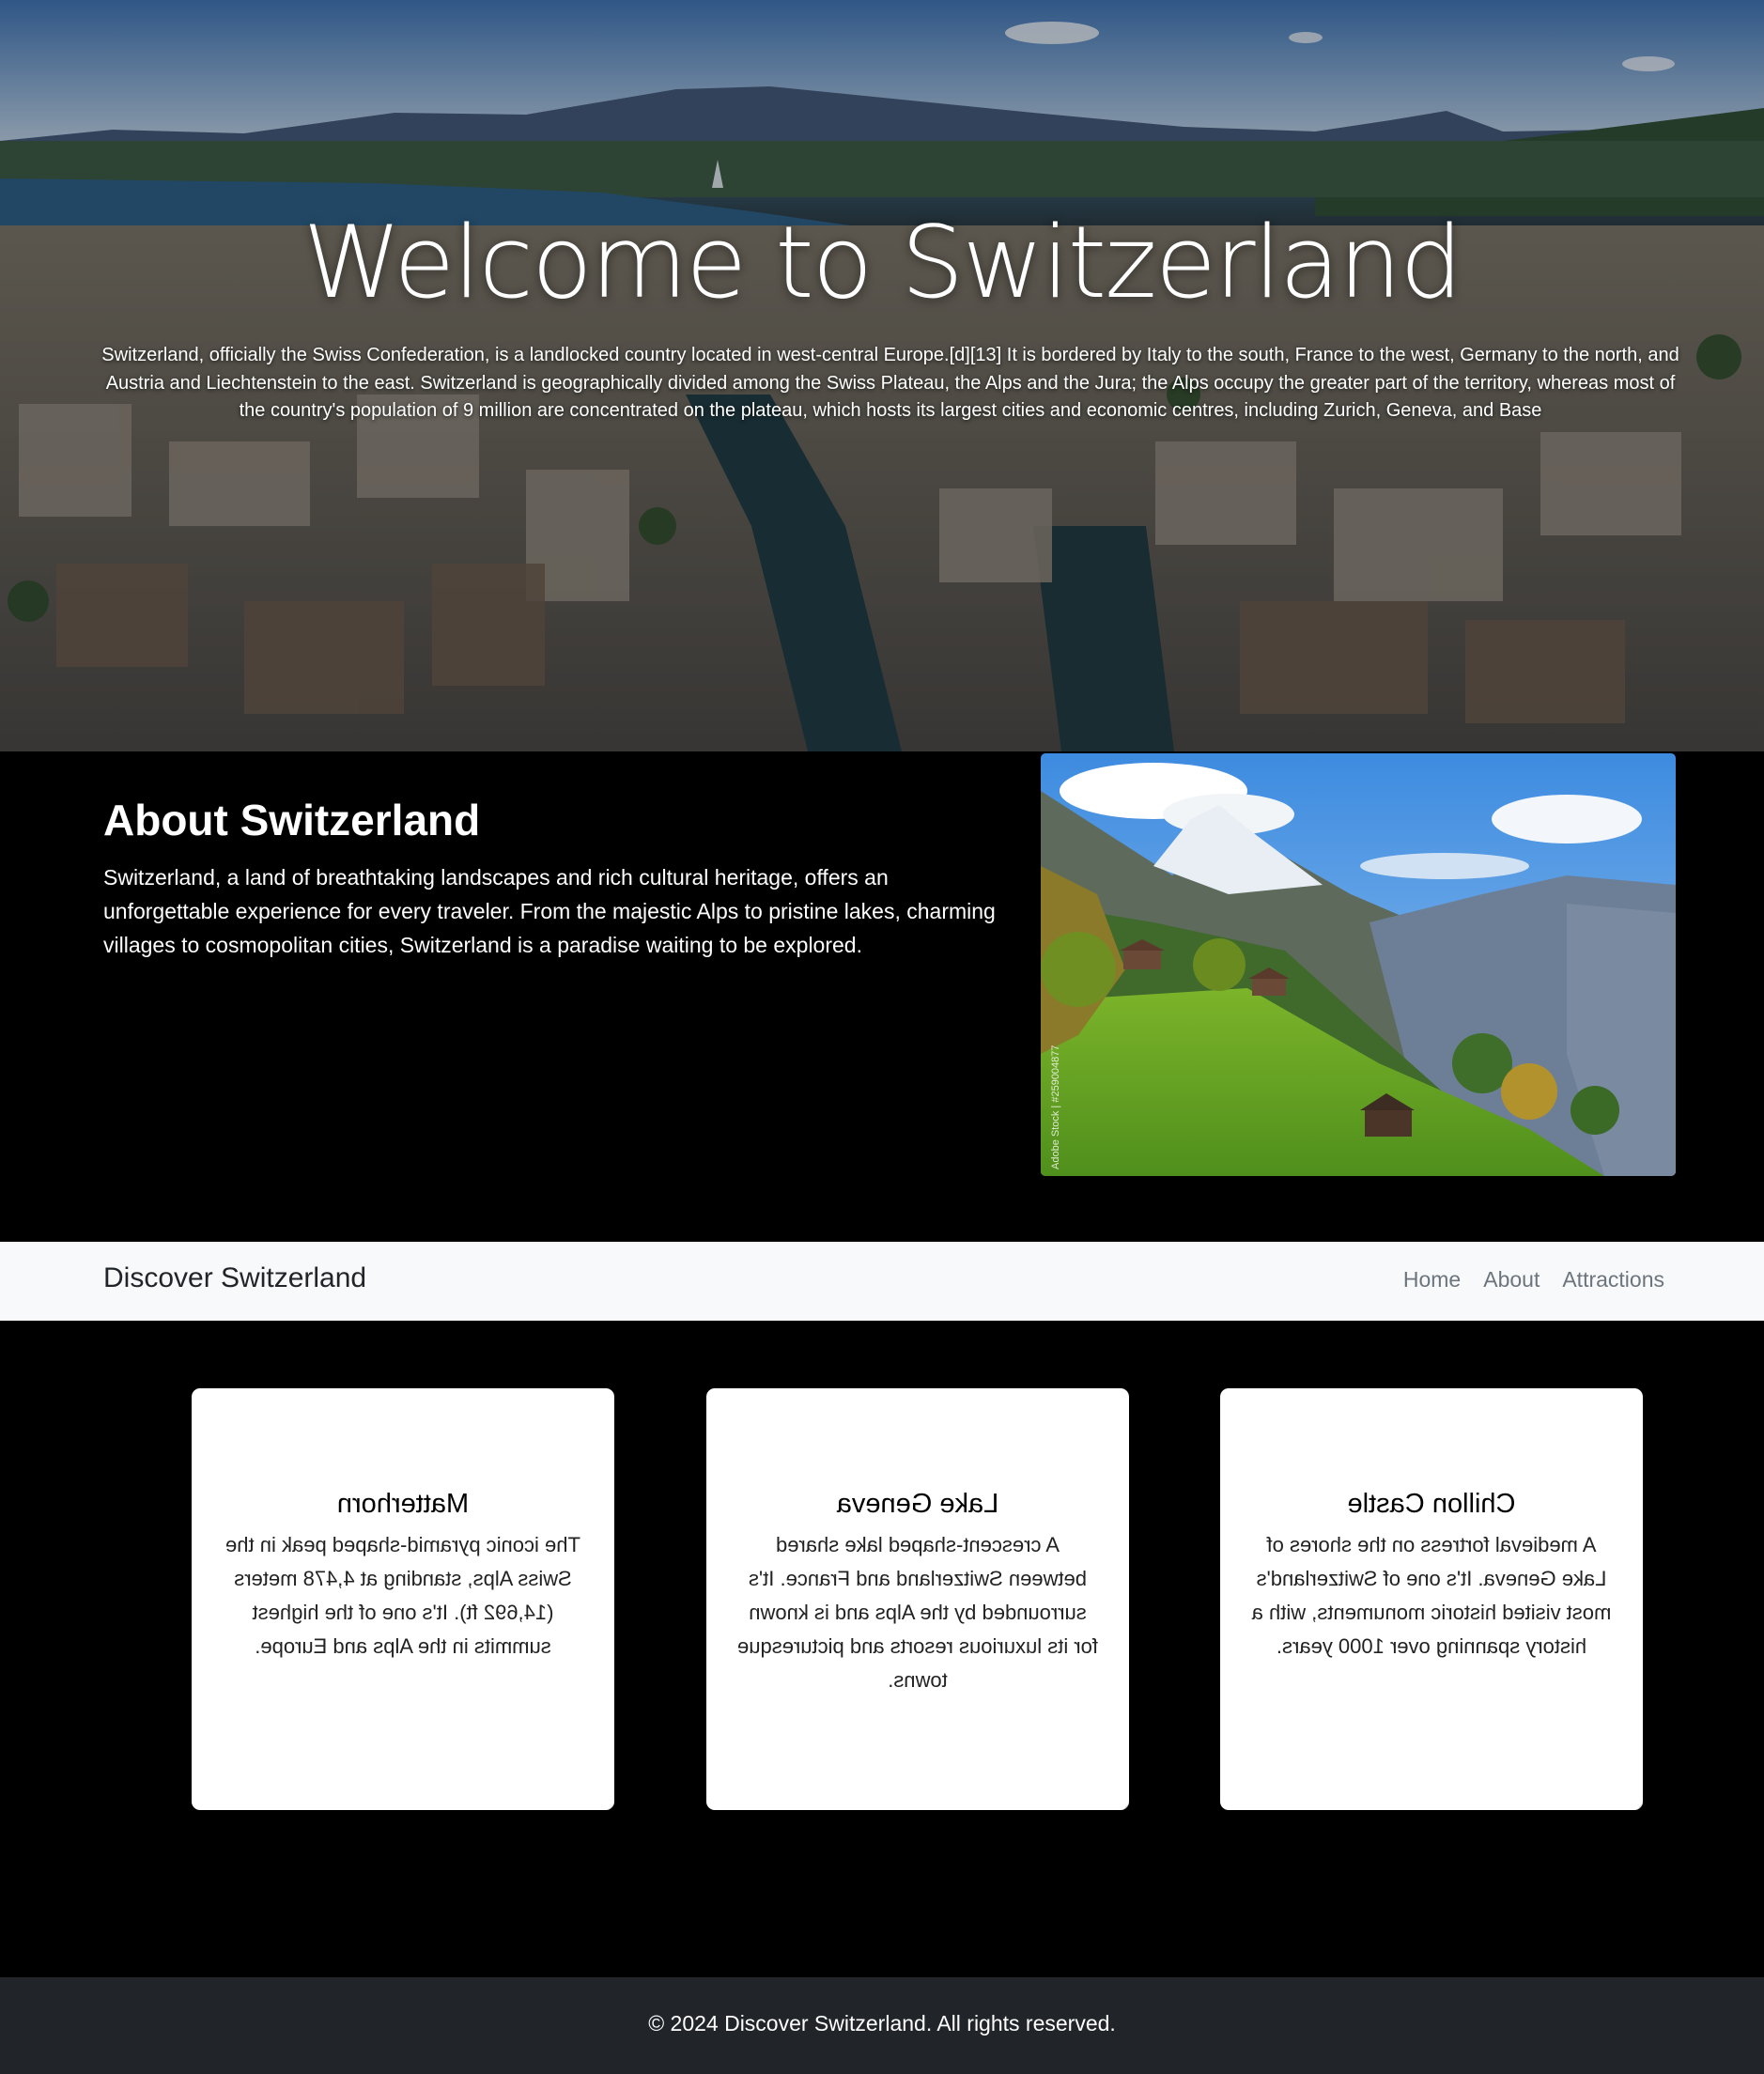 The height and width of the screenshot is (2074, 1764). What do you see at coordinates (917, 1504) in the screenshot?
I see `card-title: Lake Geneva` at bounding box center [917, 1504].